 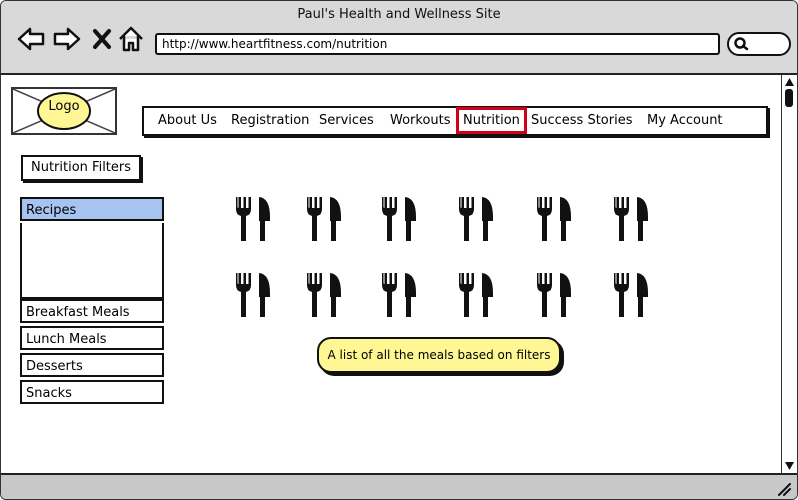 I want to click on scroll-up-icon, so click(x=789, y=82).